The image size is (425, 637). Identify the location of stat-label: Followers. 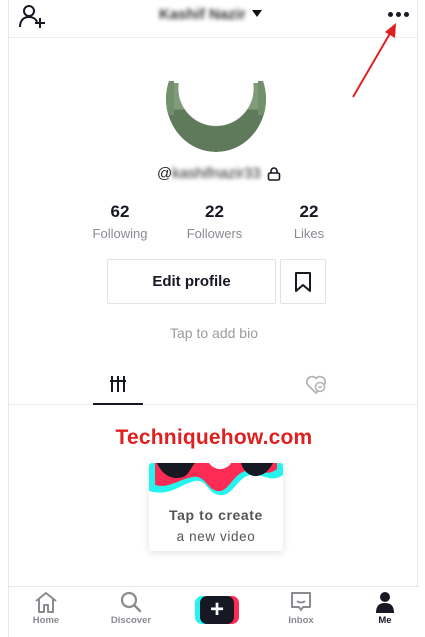
(214, 233).